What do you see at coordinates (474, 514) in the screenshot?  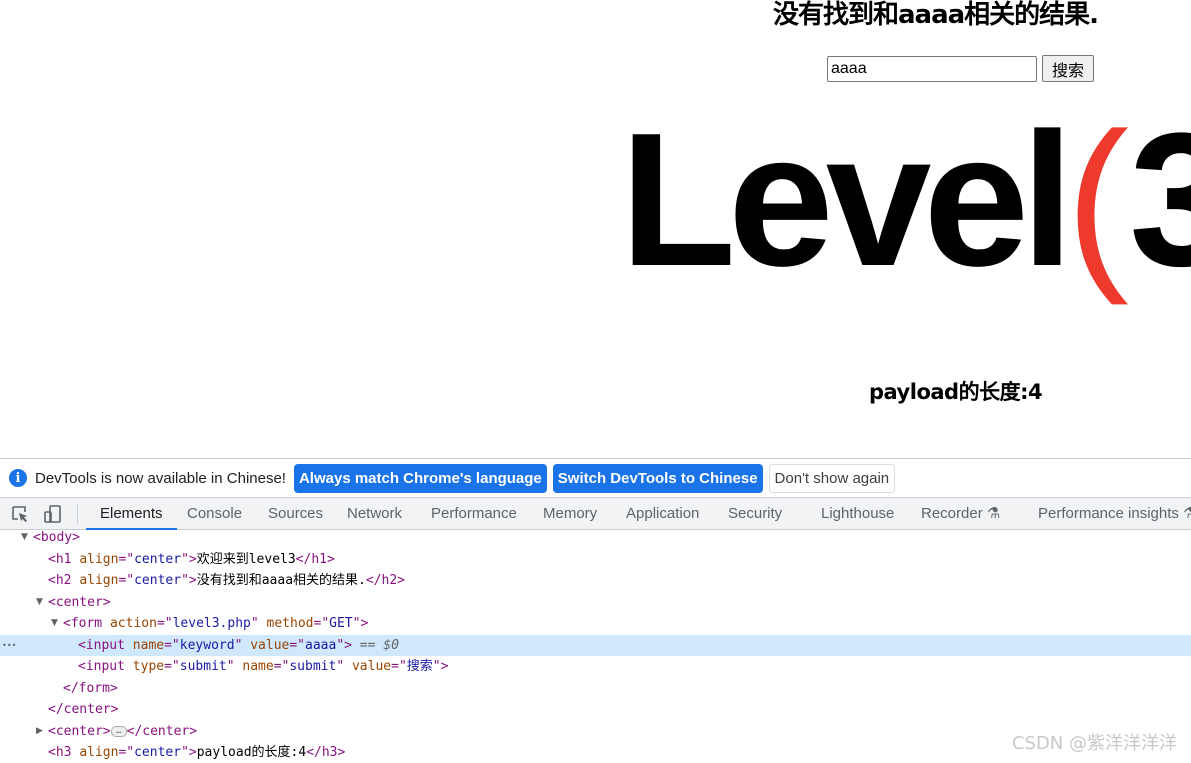 I see `tab-performance: Performance` at bounding box center [474, 514].